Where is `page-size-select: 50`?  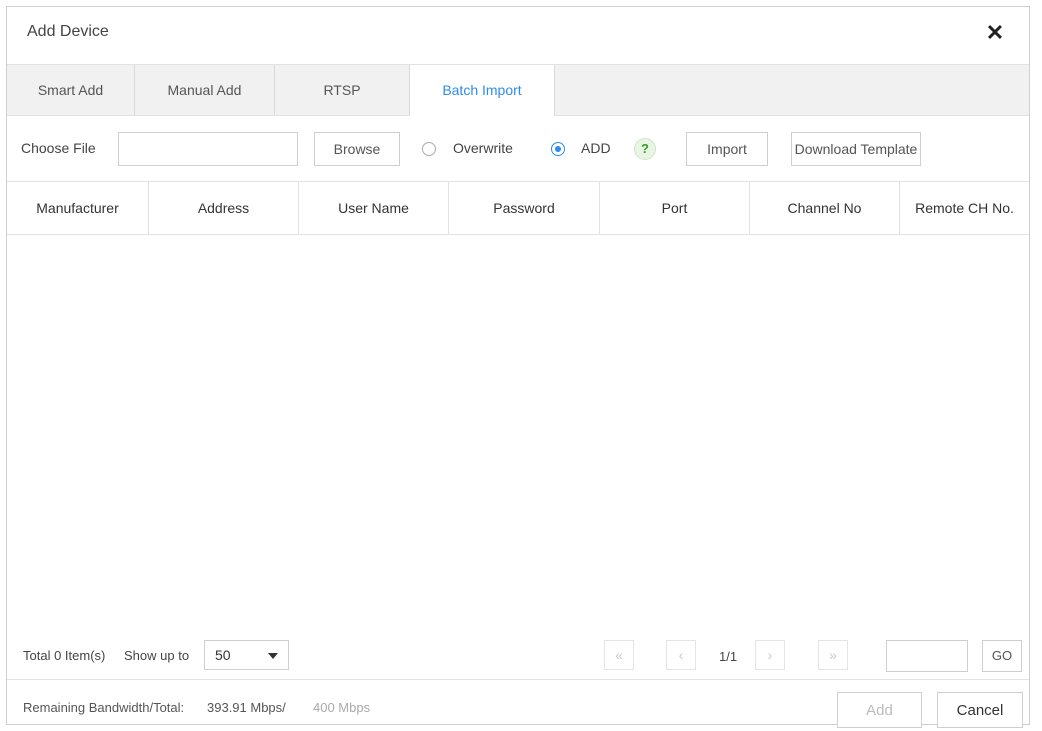 page-size-select: 50 is located at coordinates (246, 655).